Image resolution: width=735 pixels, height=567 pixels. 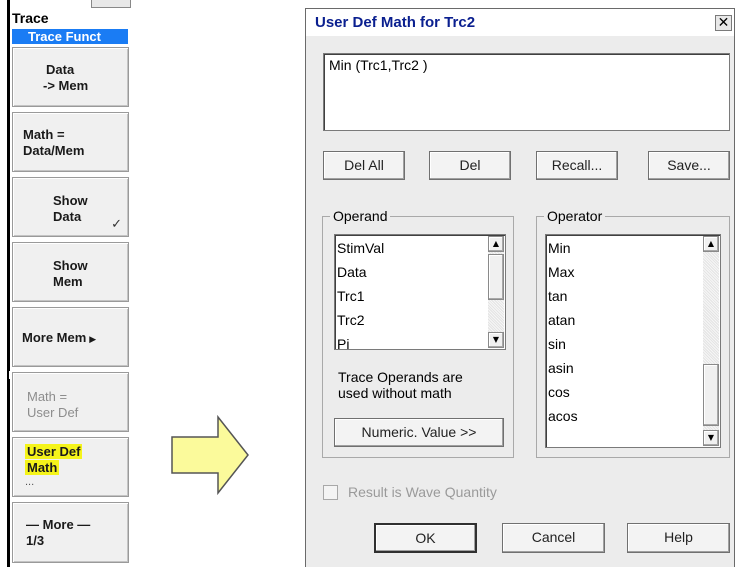 What do you see at coordinates (111, 4) in the screenshot?
I see `panel-top-tab` at bounding box center [111, 4].